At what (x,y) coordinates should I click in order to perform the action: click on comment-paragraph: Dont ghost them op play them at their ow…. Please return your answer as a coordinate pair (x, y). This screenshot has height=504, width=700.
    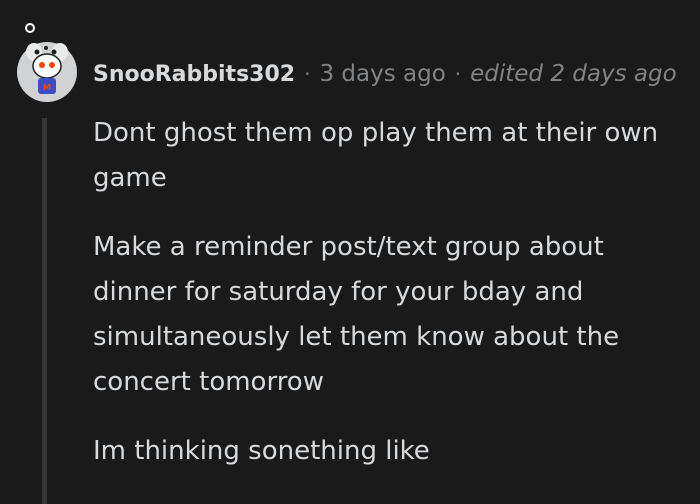
    Looking at the image, I should click on (376, 155).